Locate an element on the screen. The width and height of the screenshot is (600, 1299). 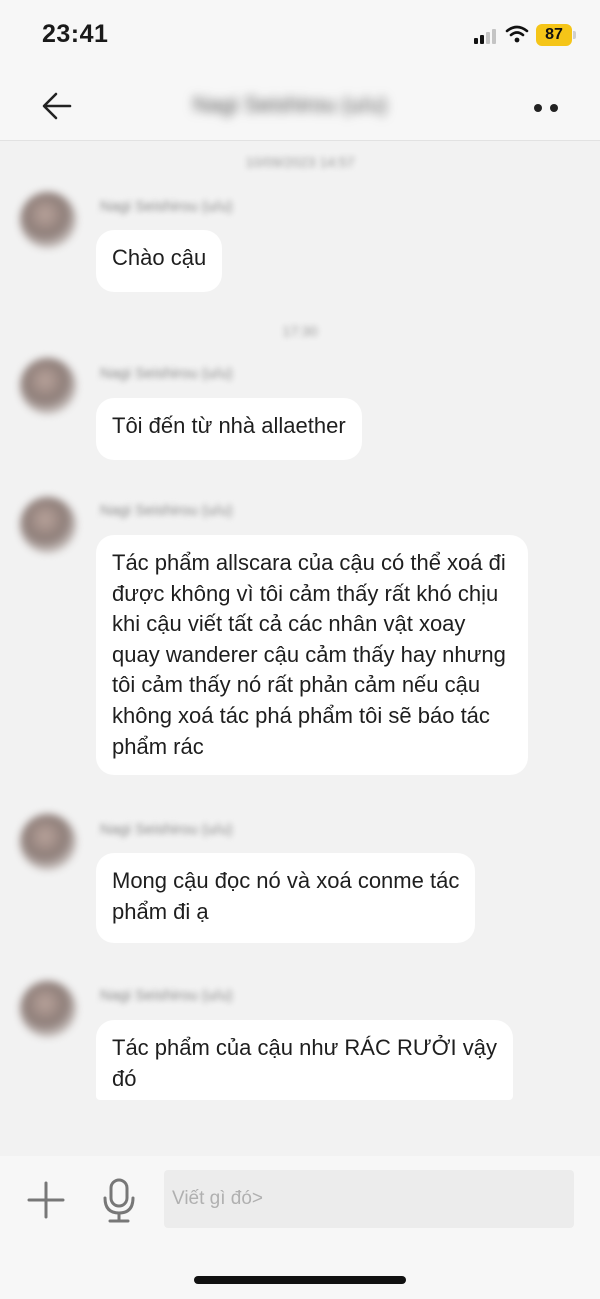
message-bubble: Chào cậu is located at coordinates (159, 261).